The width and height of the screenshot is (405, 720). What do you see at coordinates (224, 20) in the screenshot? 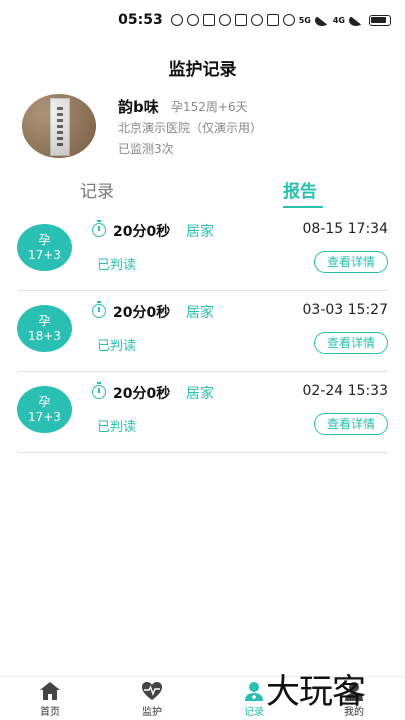
I see `alarm-icon` at bounding box center [224, 20].